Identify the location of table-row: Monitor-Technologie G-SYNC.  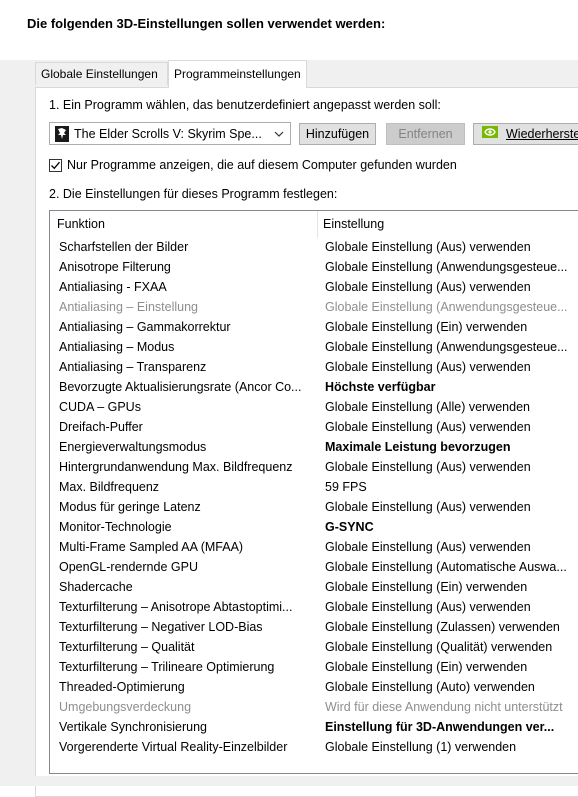
(314, 527).